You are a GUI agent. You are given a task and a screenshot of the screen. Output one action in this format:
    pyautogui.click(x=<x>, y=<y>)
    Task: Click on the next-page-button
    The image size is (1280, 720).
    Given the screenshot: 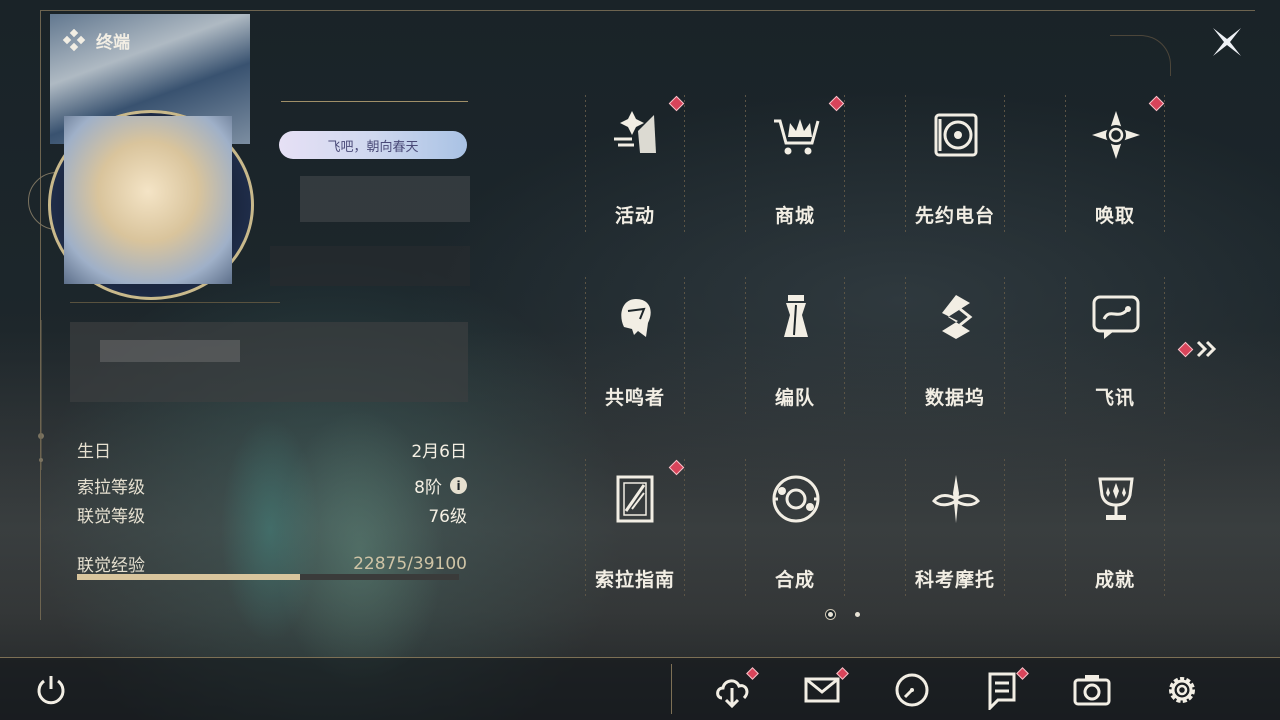 What is the action you would take?
    pyautogui.click(x=1198, y=349)
    